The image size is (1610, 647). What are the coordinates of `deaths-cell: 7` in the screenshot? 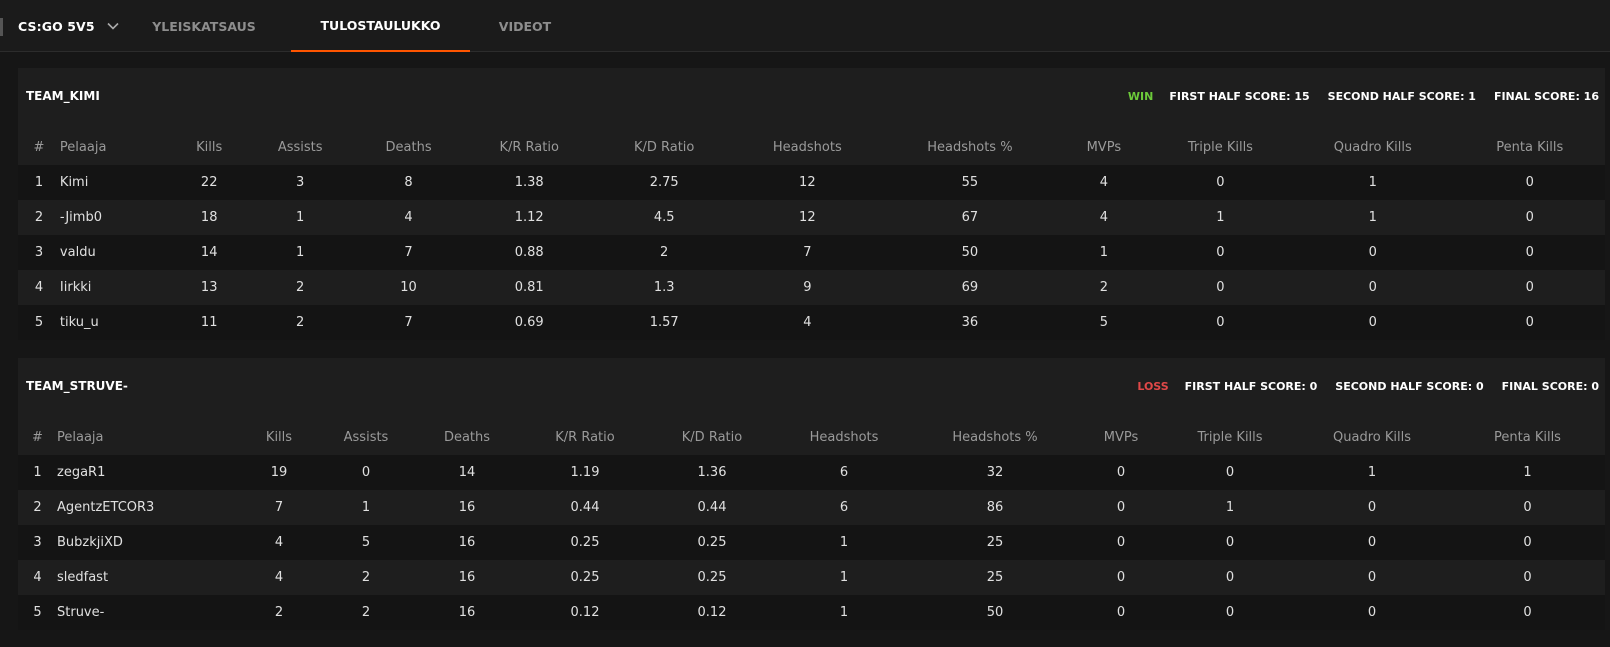 It's located at (408, 322).